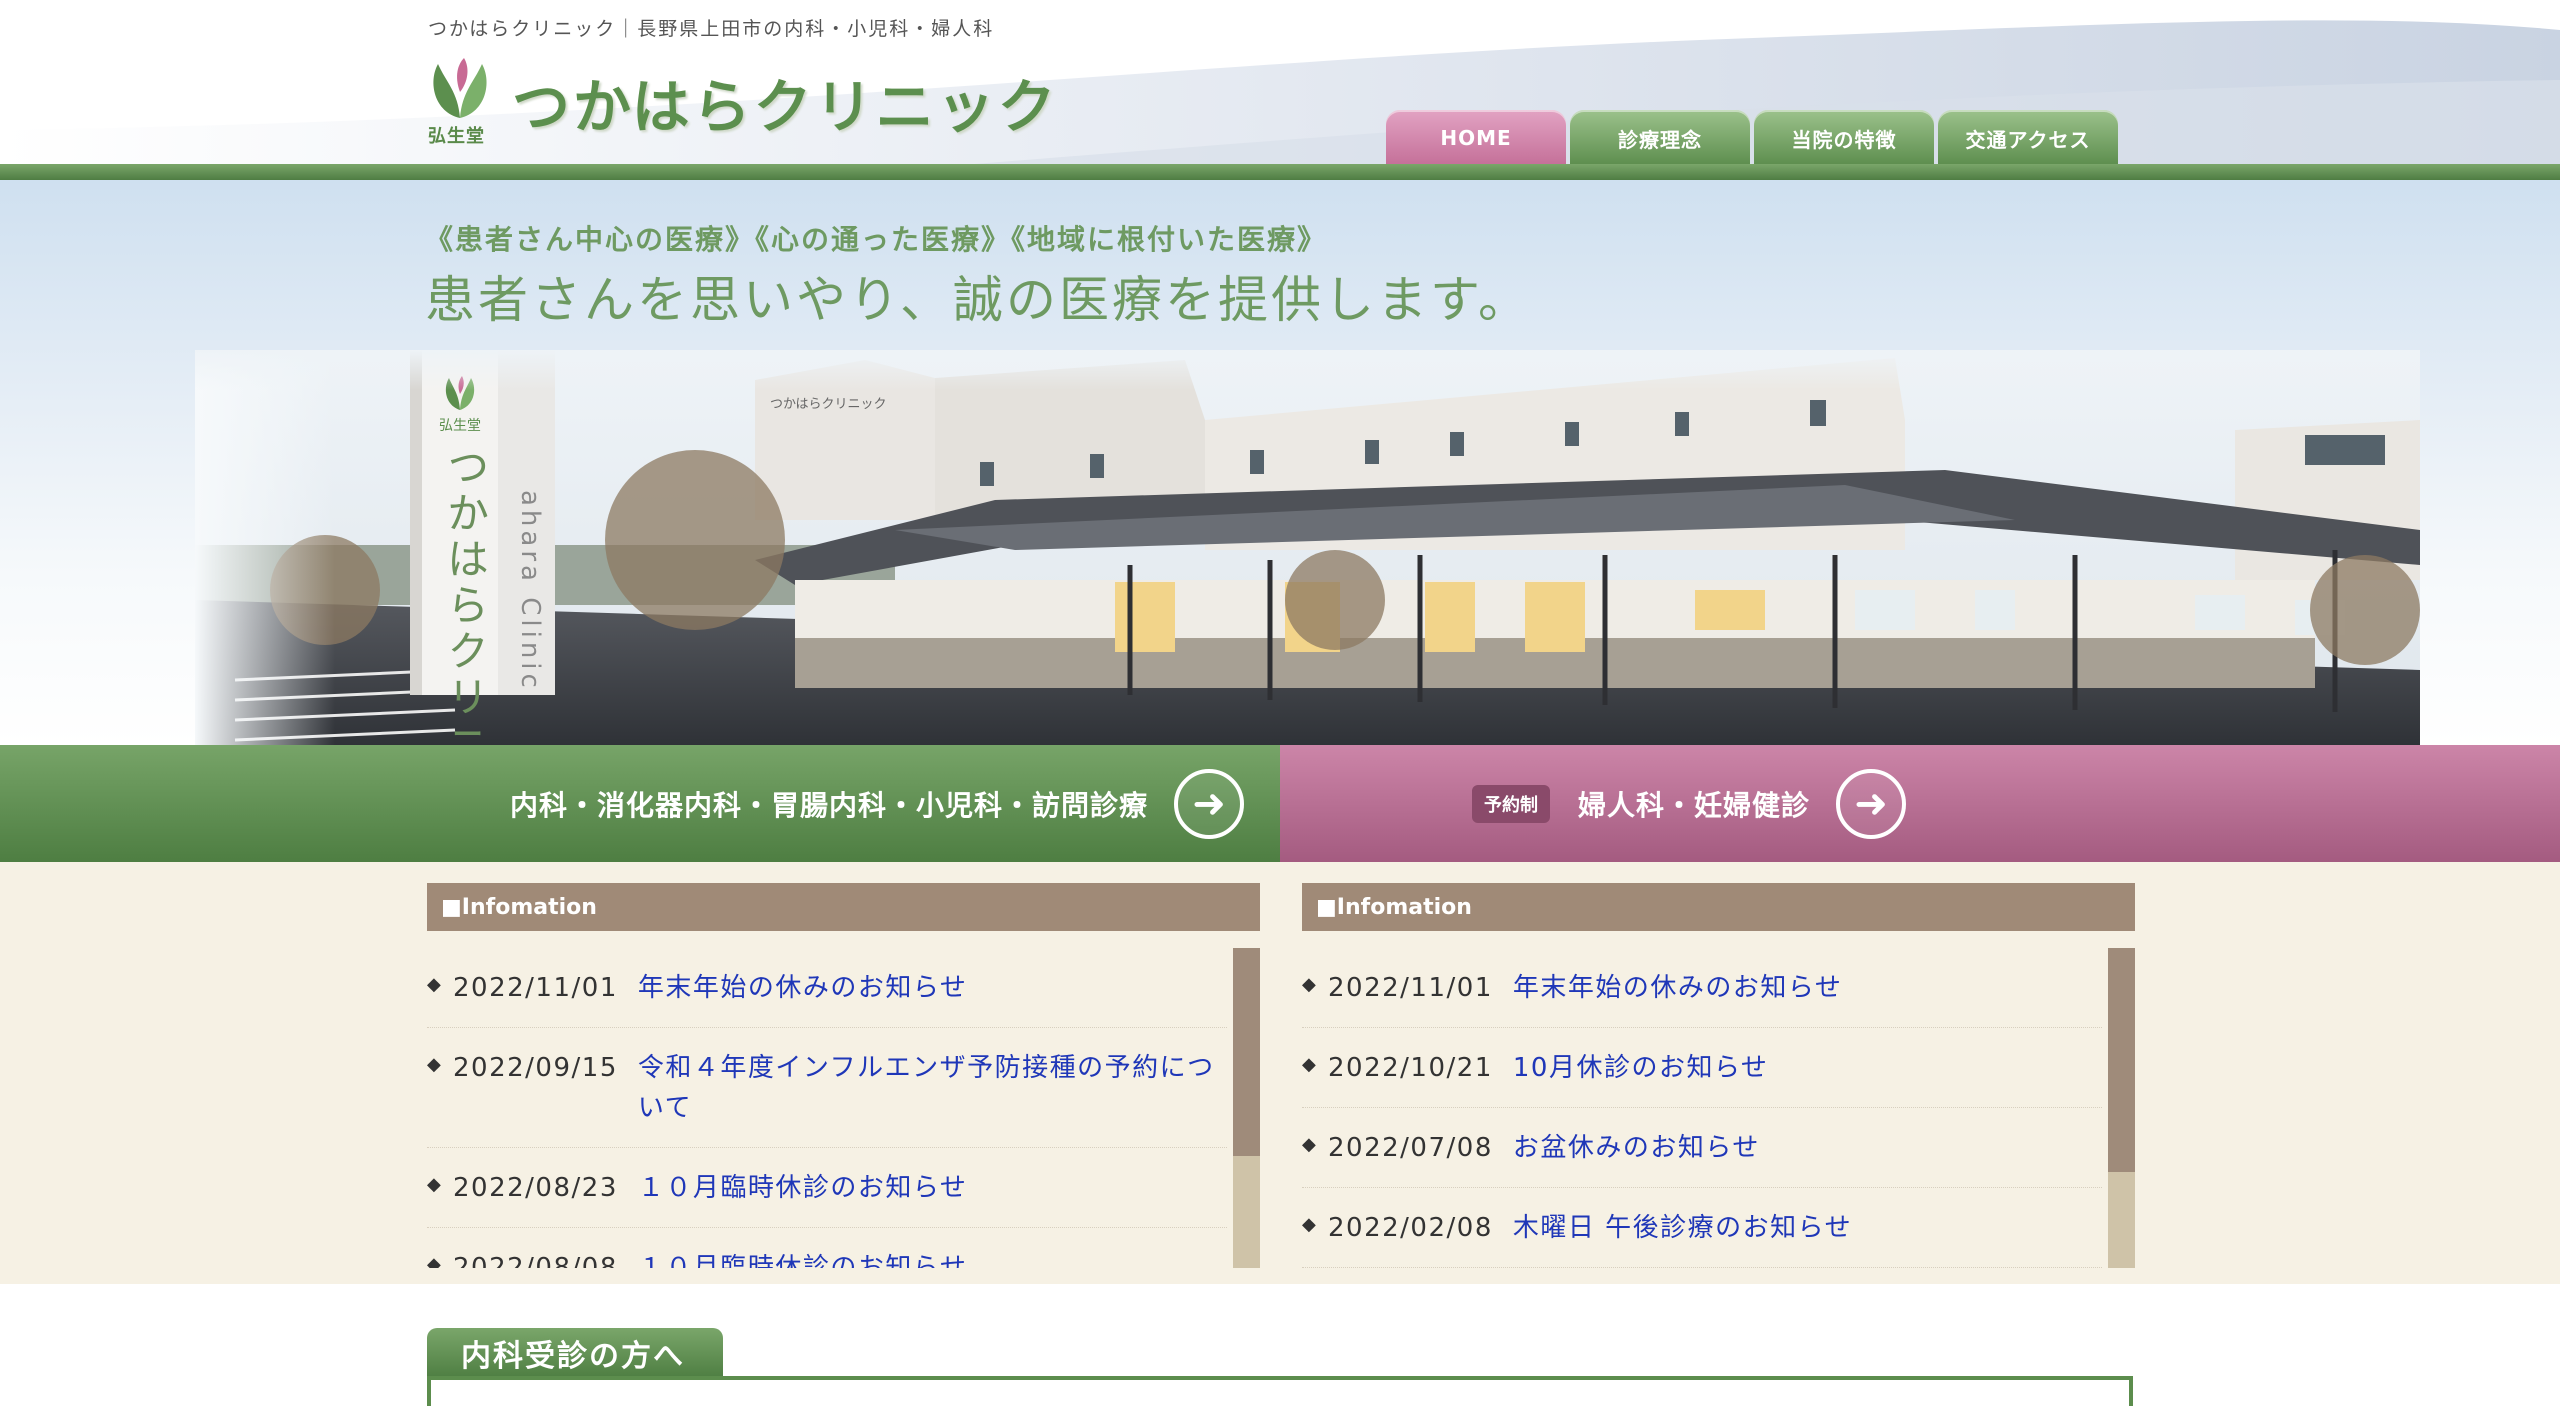  Describe the element at coordinates (828, 404) in the screenshot. I see `building-wall-sign: つかはらクリニック` at that location.